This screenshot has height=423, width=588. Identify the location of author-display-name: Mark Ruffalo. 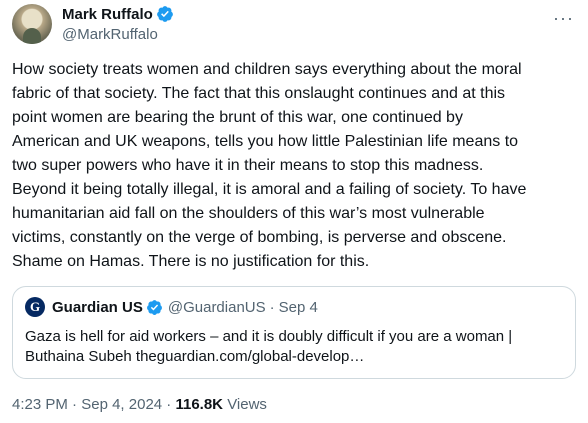
(107, 14).